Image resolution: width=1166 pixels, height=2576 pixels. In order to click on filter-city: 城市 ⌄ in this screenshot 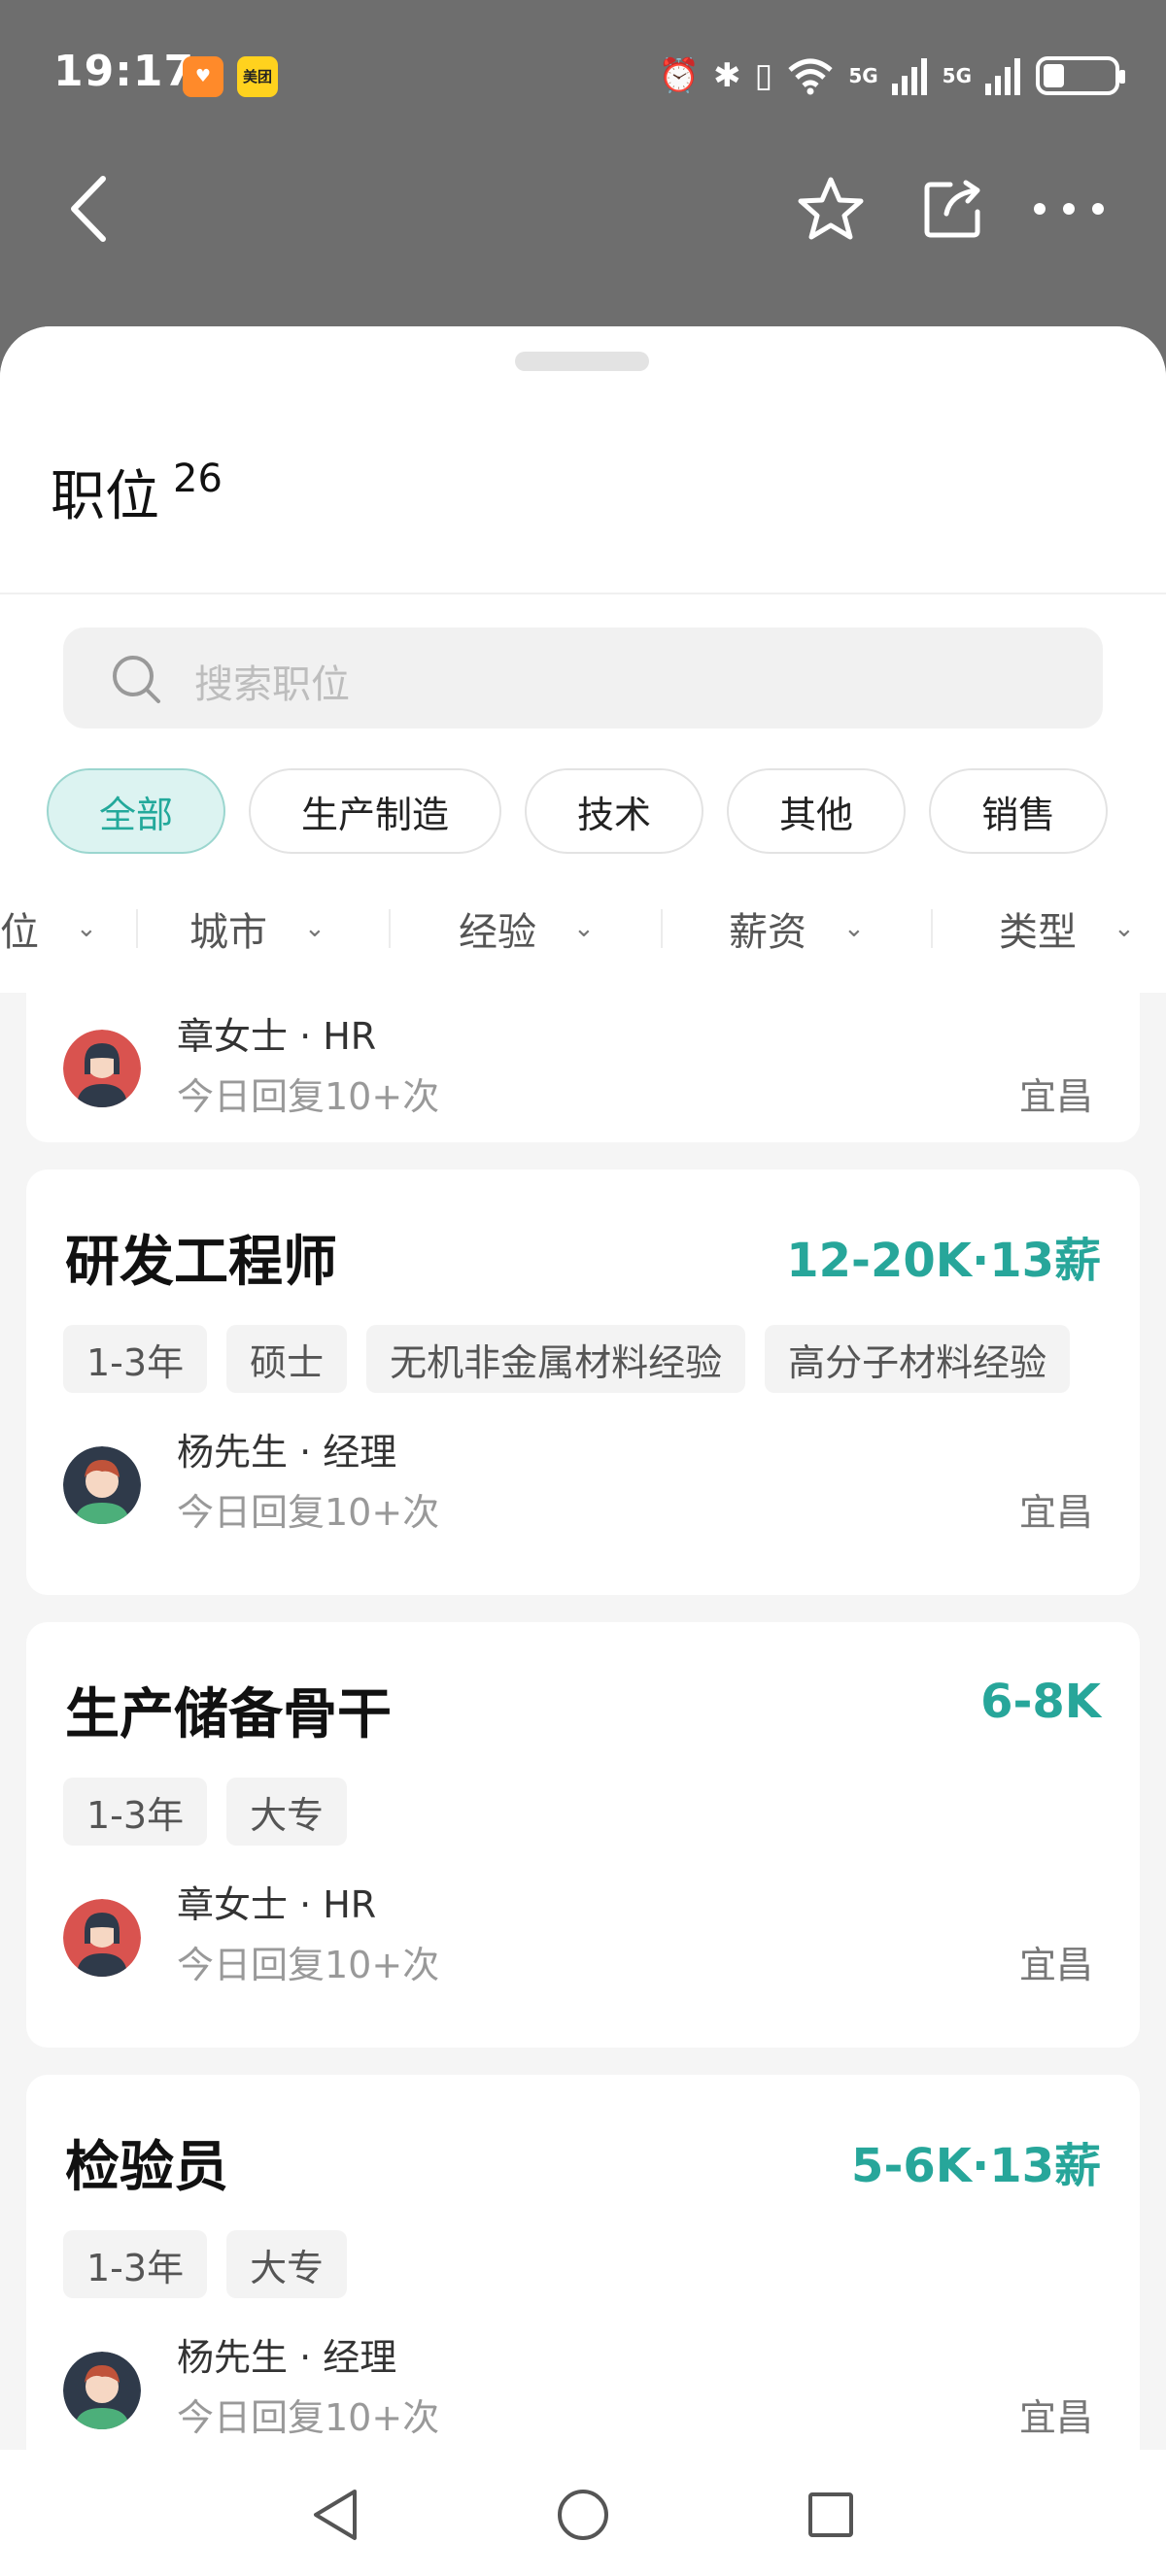, I will do `click(257, 928)`.